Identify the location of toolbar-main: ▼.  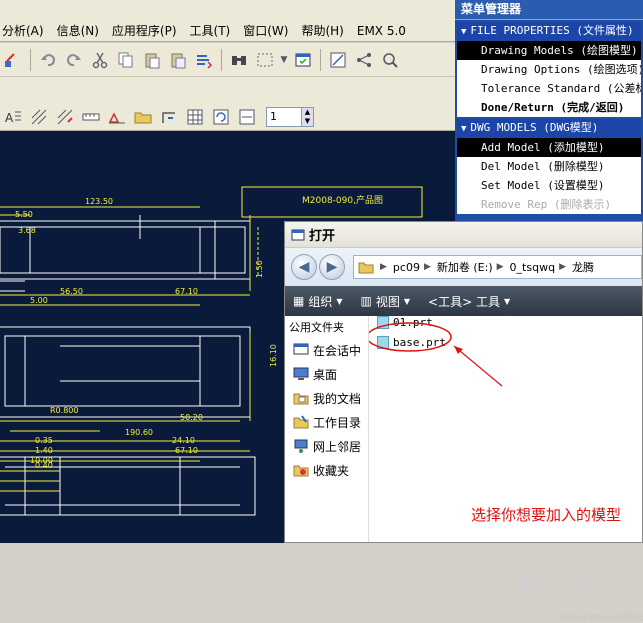
(227, 60).